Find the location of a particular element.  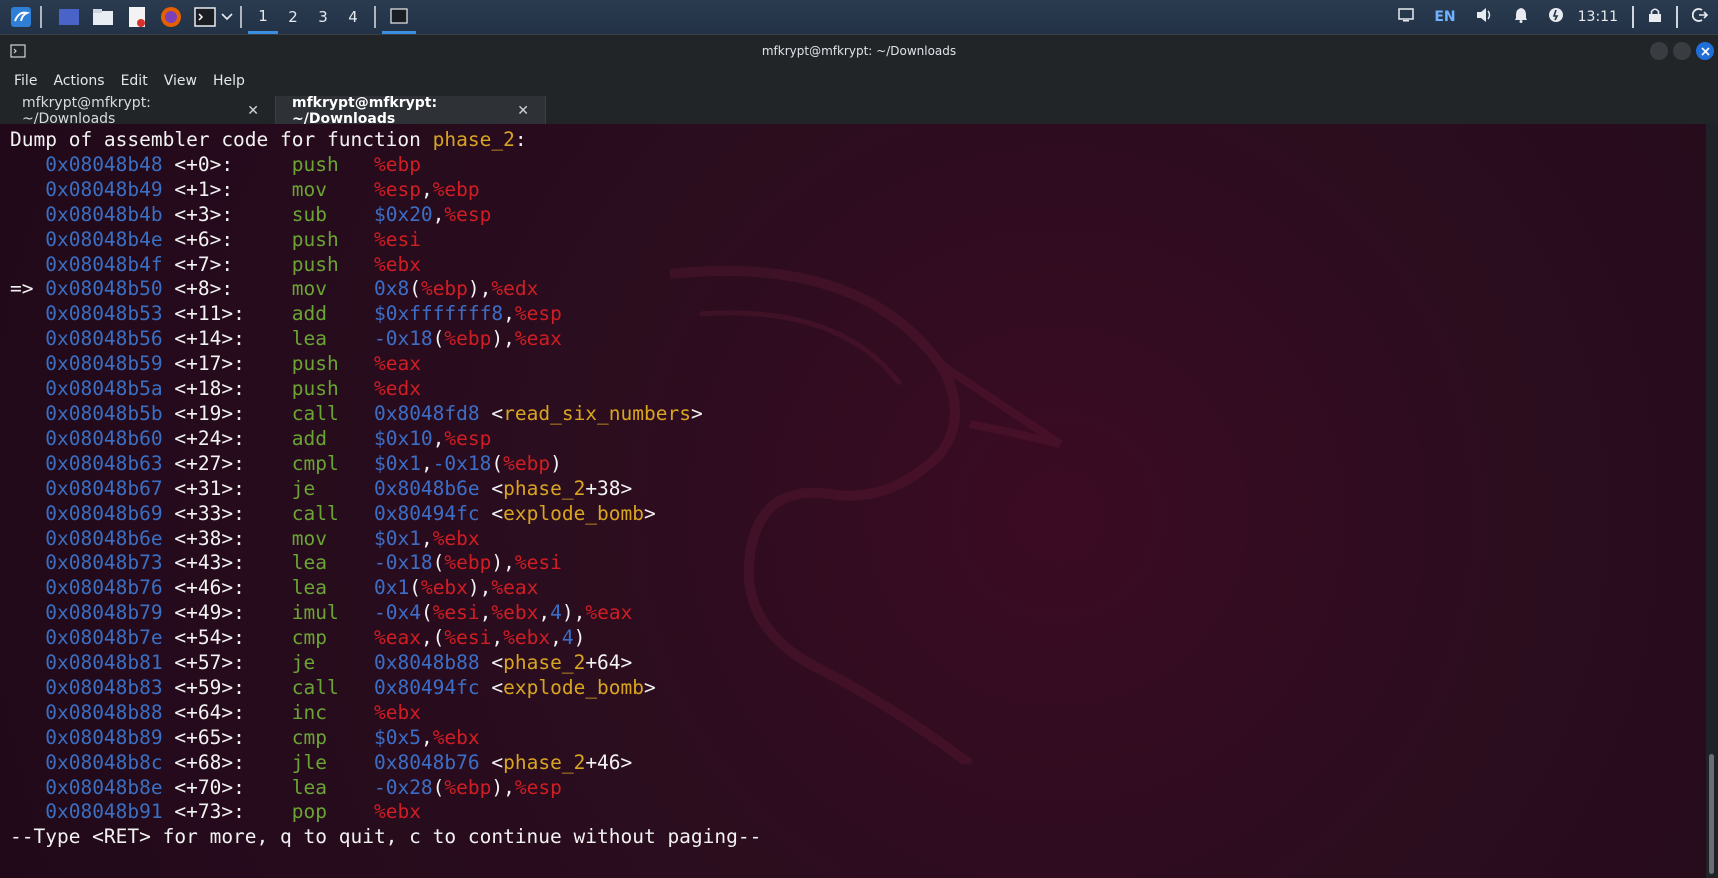

instruction-address: 0x08048b4f is located at coordinates (104, 264).